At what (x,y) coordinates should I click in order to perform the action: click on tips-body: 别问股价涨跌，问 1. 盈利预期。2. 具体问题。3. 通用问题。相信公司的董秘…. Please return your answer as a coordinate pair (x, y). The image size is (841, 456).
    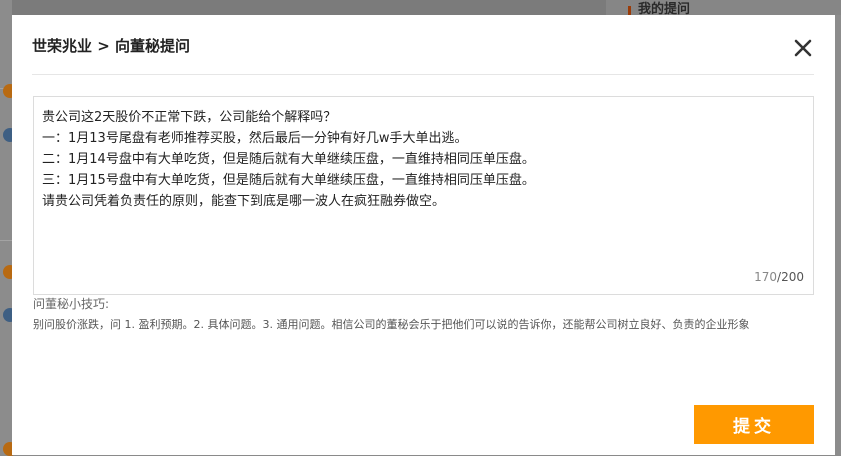
    Looking at the image, I should click on (391, 324).